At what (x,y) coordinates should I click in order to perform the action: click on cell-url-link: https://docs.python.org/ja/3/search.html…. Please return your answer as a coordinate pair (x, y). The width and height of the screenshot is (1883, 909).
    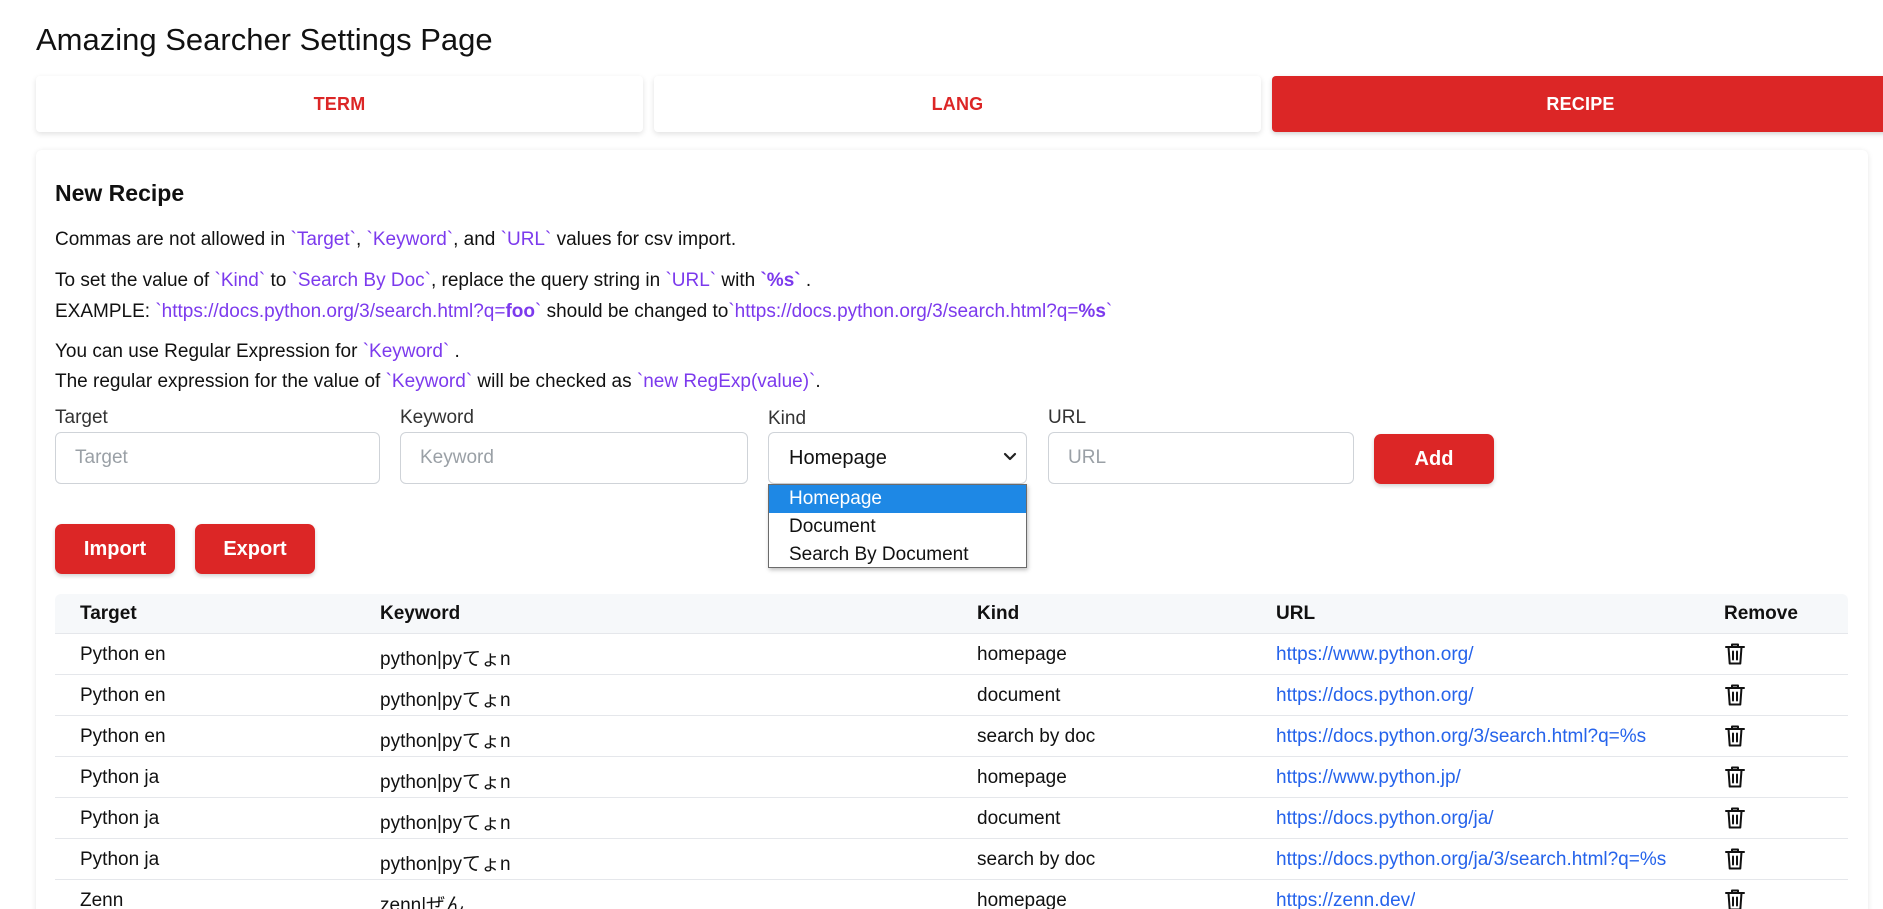
    Looking at the image, I should click on (1471, 860).